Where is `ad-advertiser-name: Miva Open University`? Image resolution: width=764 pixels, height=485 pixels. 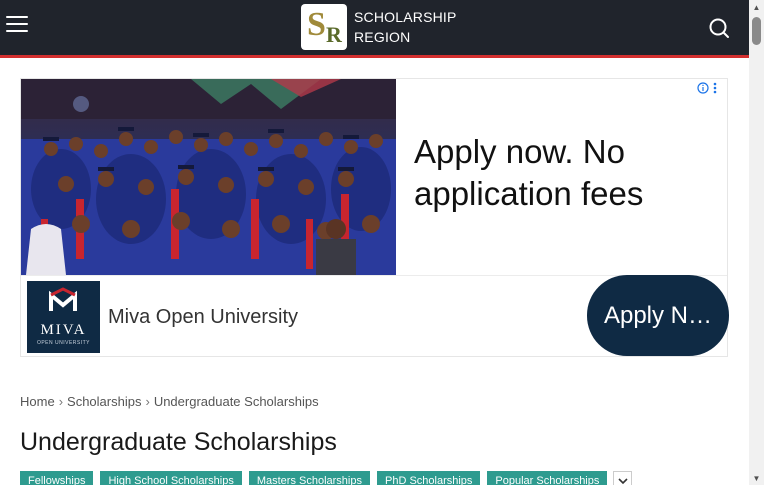 ad-advertiser-name: Miva Open University is located at coordinates (203, 317).